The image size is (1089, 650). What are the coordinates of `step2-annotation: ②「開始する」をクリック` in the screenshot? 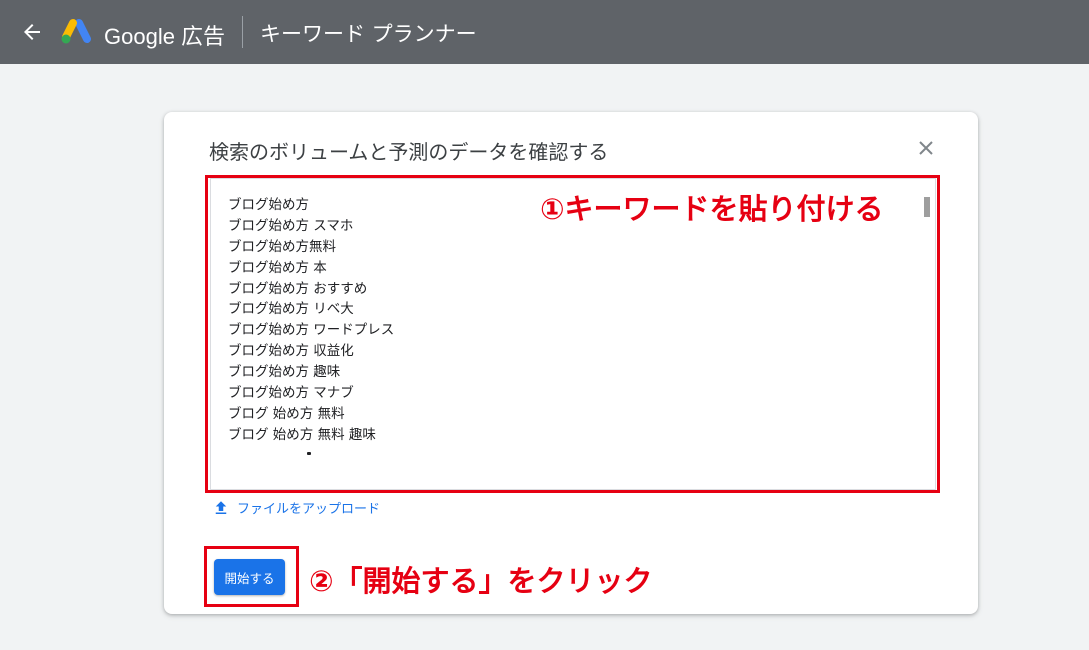 It's located at (481, 581).